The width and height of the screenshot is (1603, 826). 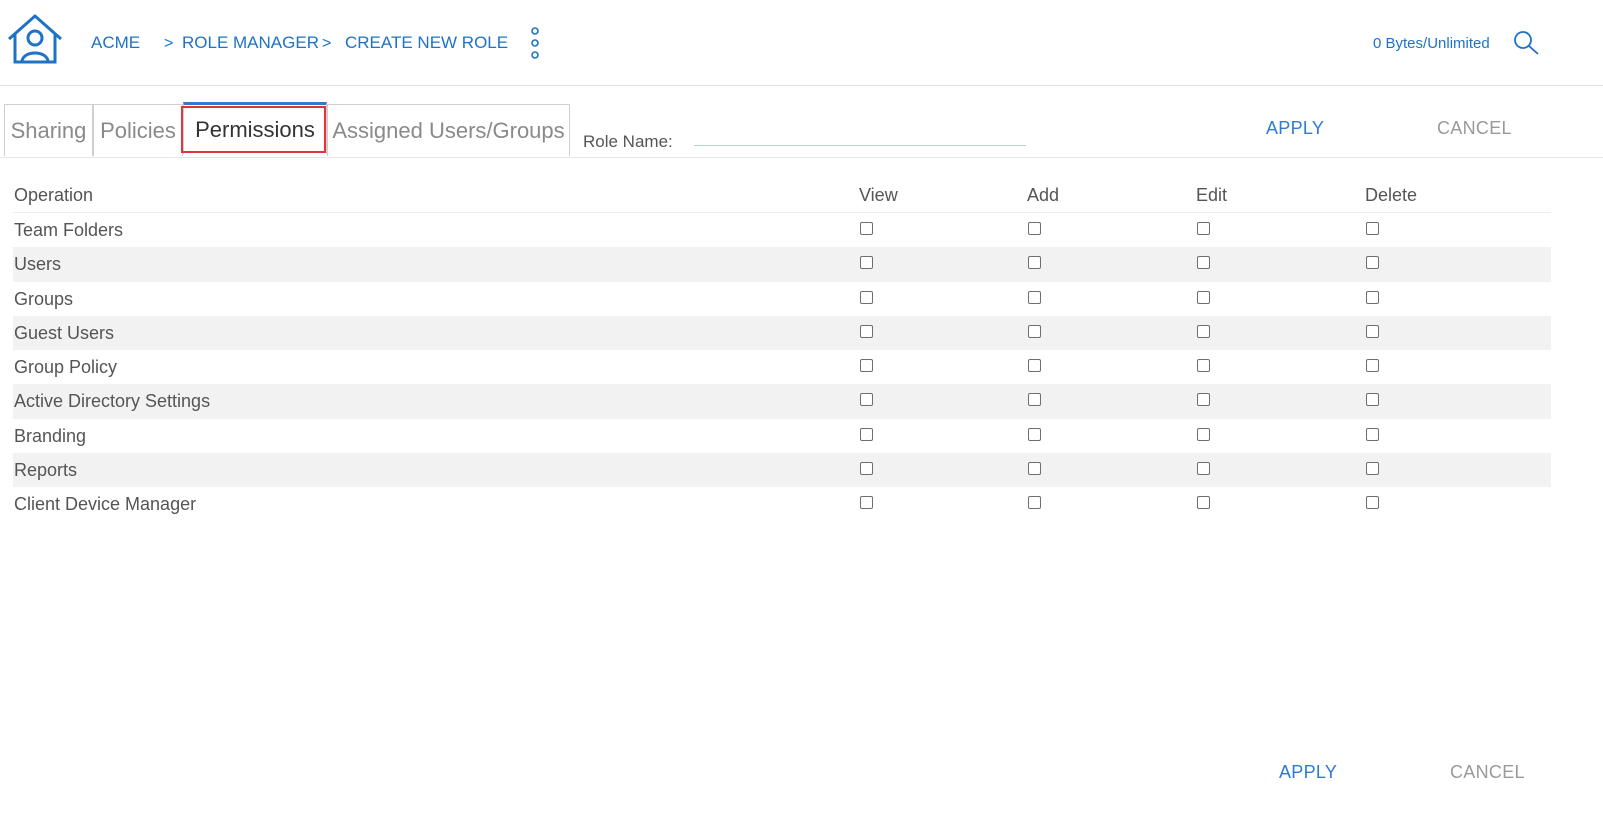 I want to click on operation-label: Groups, so click(x=44, y=298).